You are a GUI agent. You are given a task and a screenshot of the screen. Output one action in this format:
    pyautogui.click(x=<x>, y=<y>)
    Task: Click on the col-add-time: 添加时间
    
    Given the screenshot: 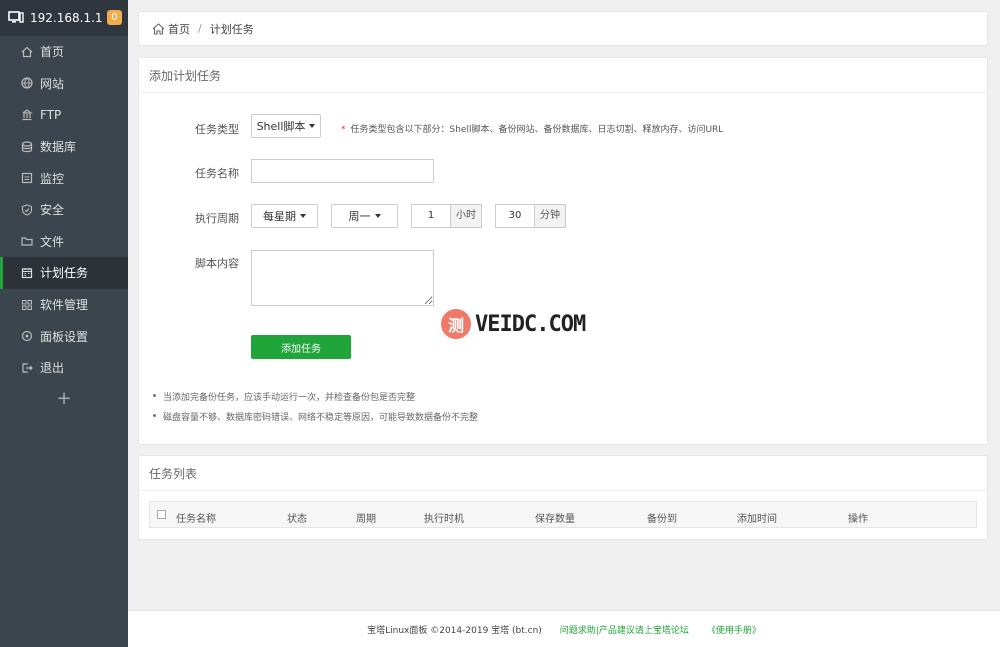 What is the action you would take?
    pyautogui.click(x=757, y=517)
    